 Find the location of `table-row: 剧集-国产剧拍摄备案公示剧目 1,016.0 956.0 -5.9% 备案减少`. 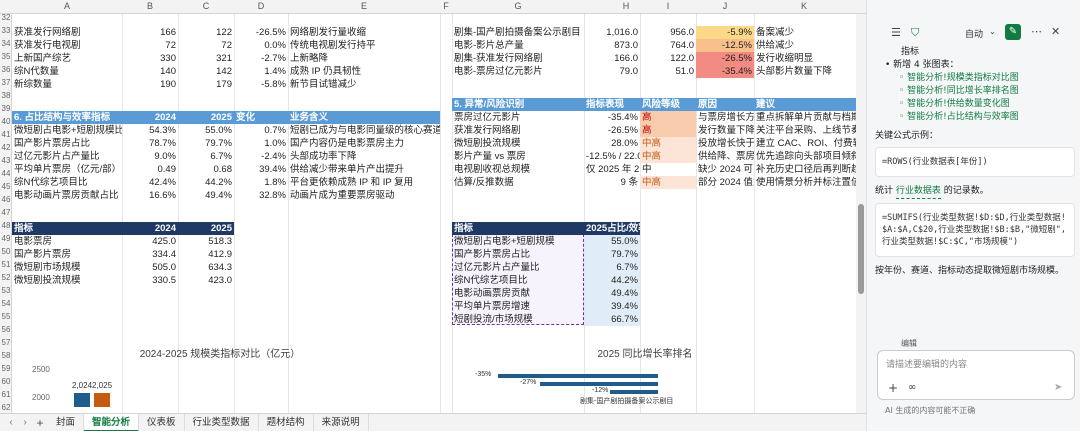

table-row: 剧集-国产剧拍摄备案公示剧目 1,016.0 956.0 -5.9% 备案减少 is located at coordinates (659, 32).